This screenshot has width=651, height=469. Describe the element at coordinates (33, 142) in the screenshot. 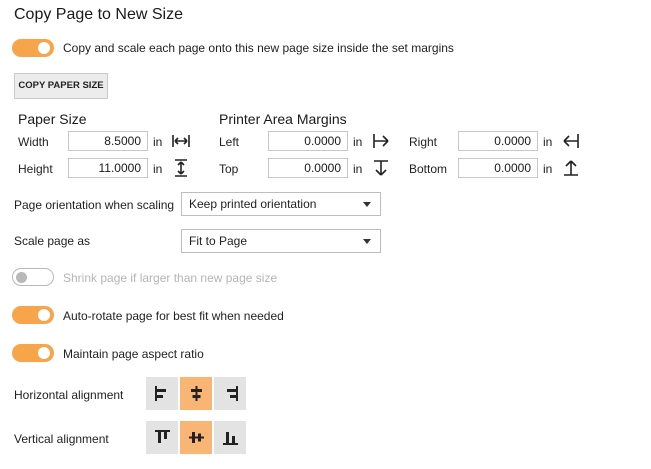

I see `width-label: Width` at that location.